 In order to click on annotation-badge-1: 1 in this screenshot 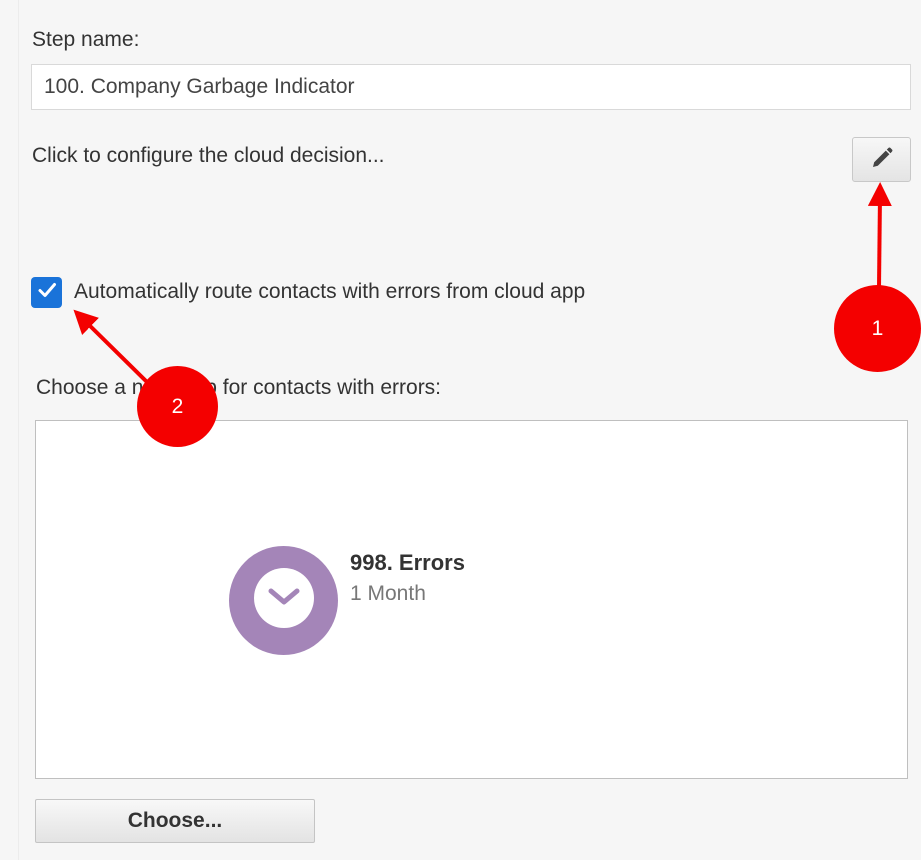, I will do `click(877, 328)`.